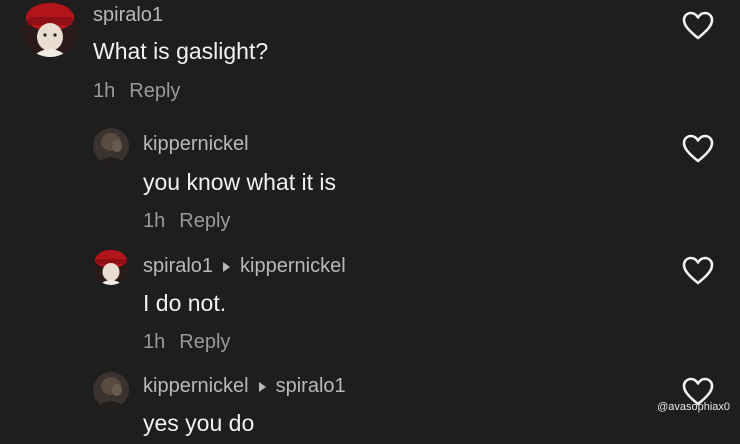 The height and width of the screenshot is (444, 740). I want to click on reply-to-username: kippernickel, so click(293, 266).